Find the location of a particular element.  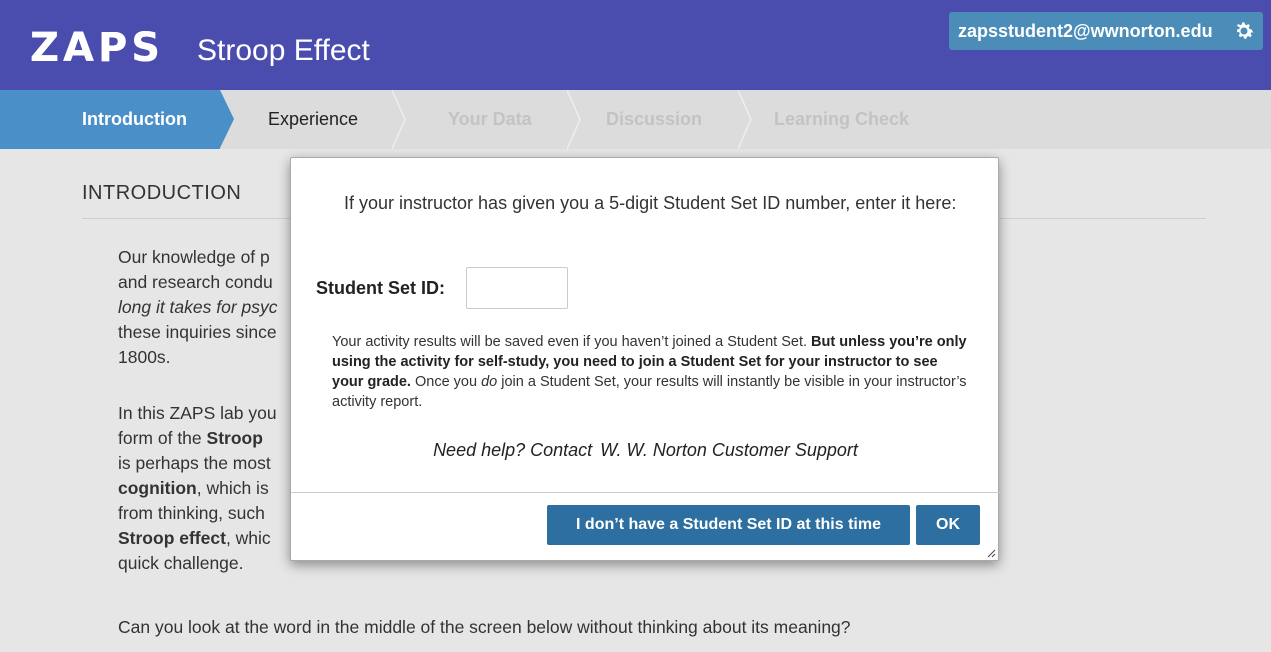

gear-icon is located at coordinates (1244, 31).